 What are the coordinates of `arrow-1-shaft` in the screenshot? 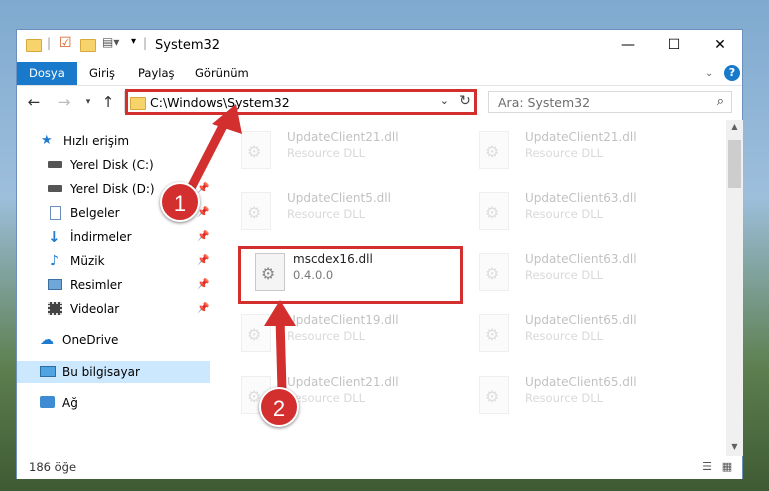 It's located at (208, 155).